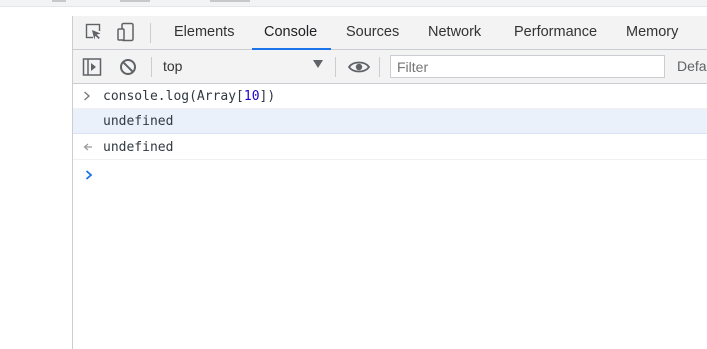 The width and height of the screenshot is (707, 349). I want to click on filter-input, so click(527, 66).